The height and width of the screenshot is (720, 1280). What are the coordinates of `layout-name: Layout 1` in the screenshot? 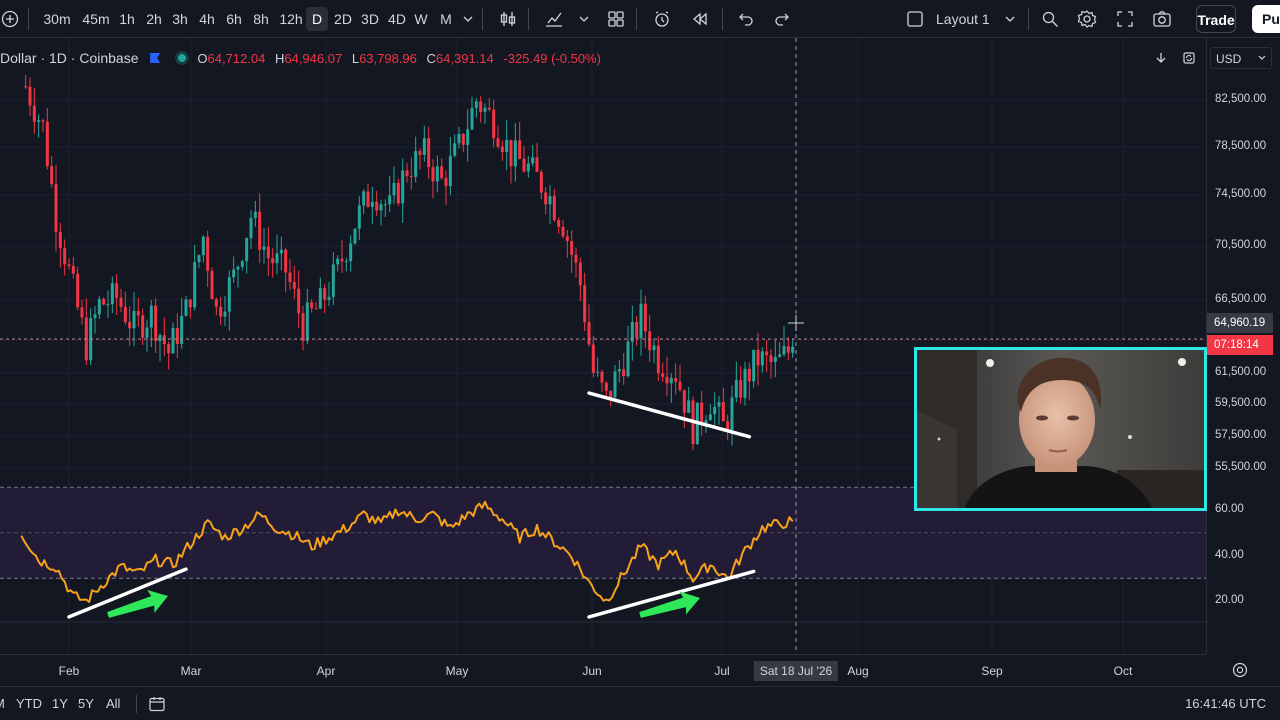 It's located at (966, 19).